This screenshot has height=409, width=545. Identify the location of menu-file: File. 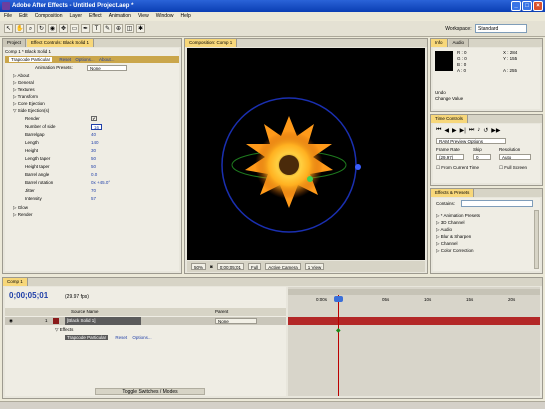
(8, 16).